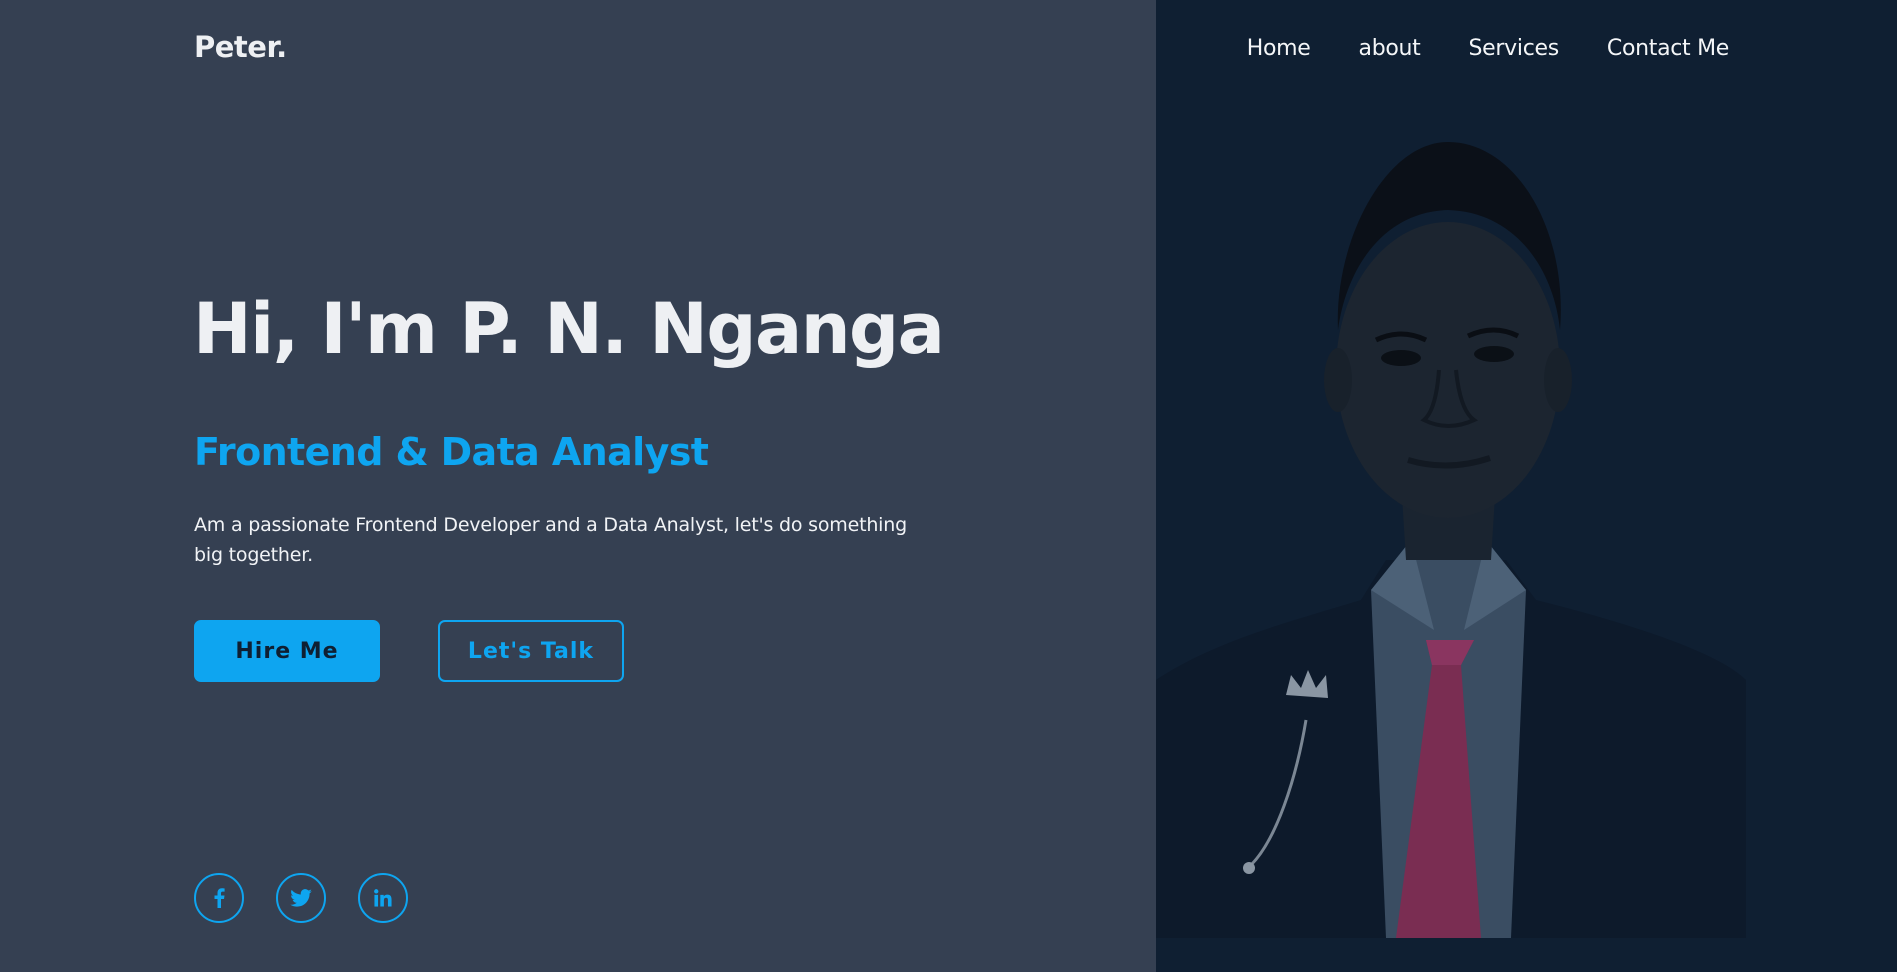 This screenshot has width=1897, height=972. I want to click on linkedin-icon, so click(383, 898).